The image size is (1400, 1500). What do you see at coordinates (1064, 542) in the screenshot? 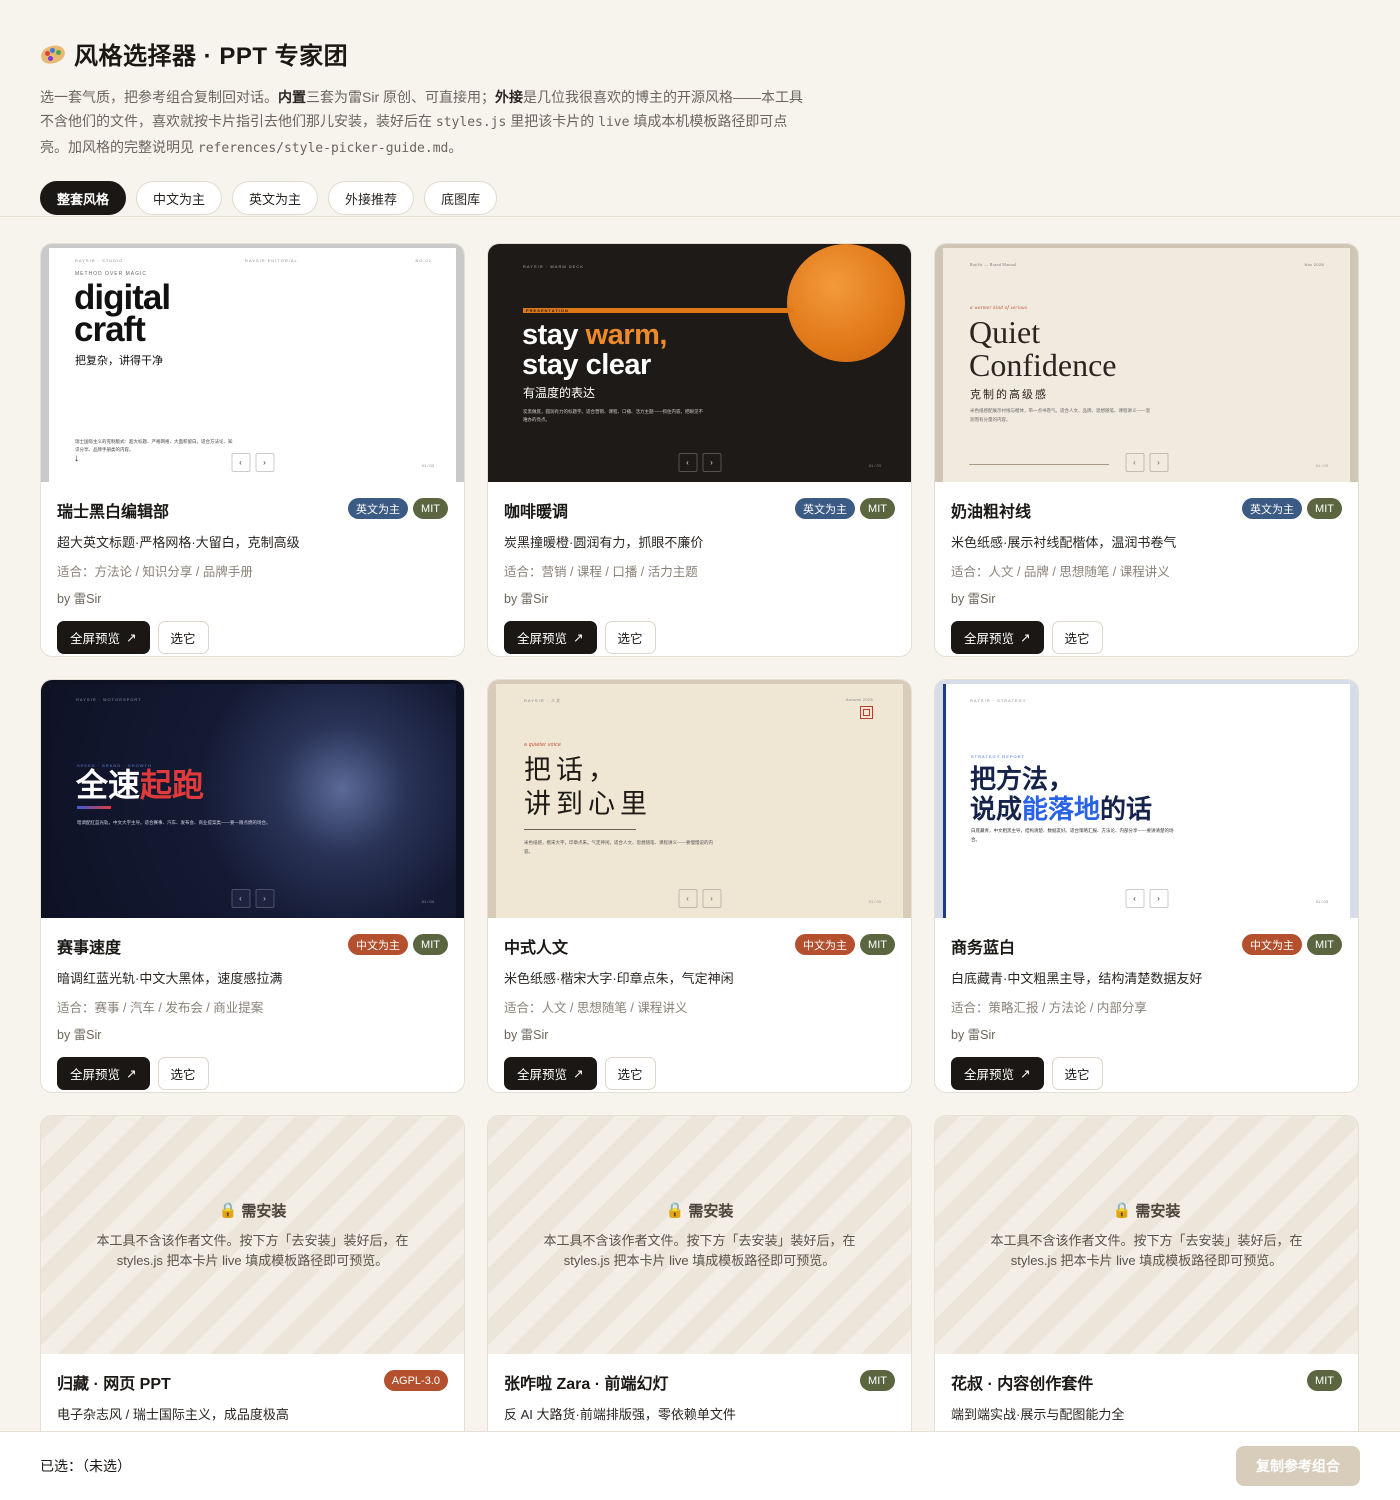
I see `style-description: 米色纸感·展示衬线配楷体，温润书卷气` at bounding box center [1064, 542].